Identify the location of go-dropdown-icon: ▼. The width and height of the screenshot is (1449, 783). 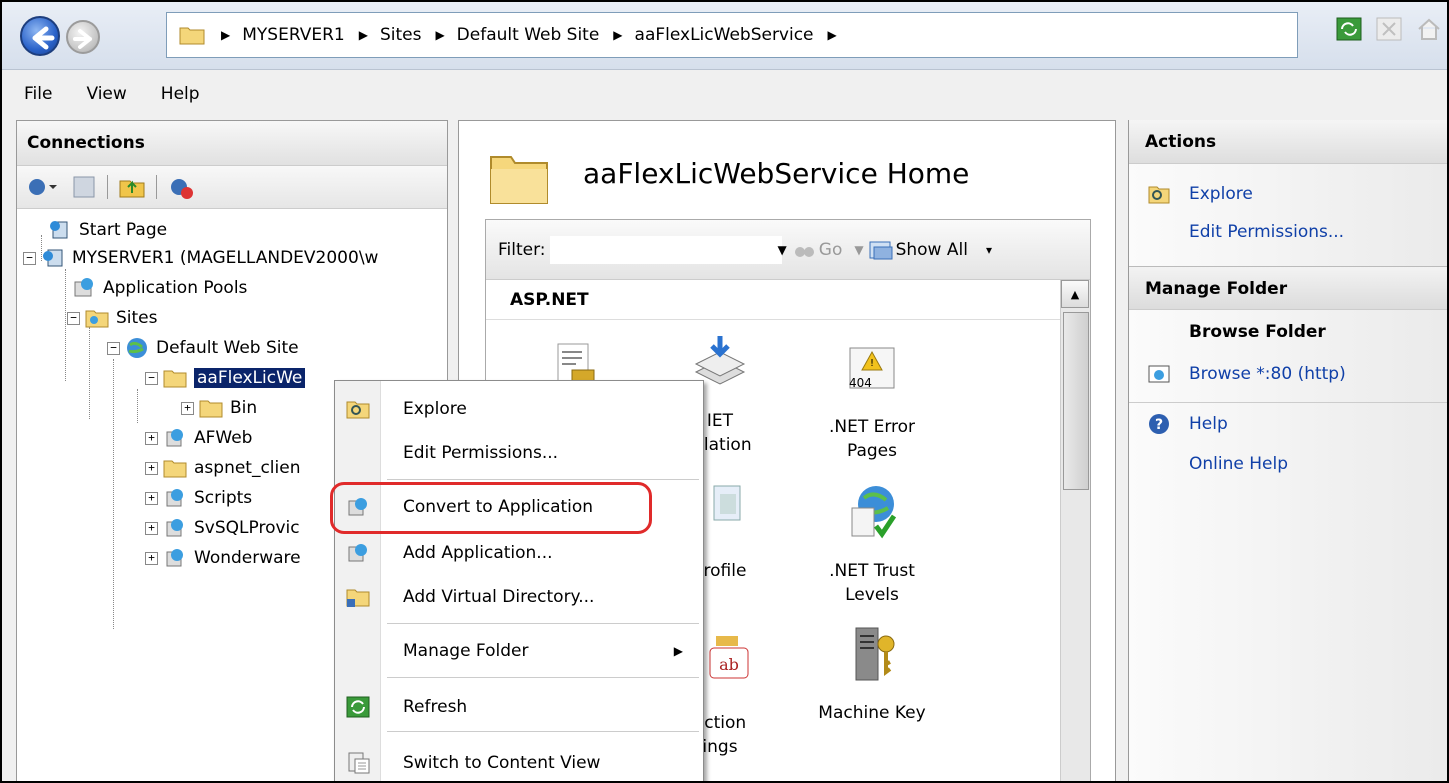
(858, 250).